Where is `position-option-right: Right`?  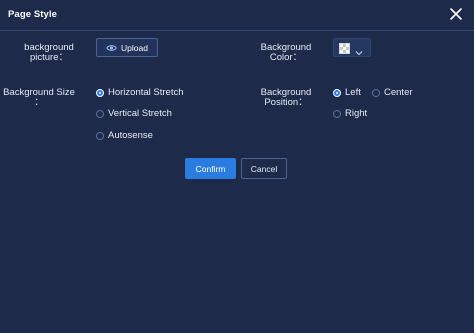 position-option-right: Right is located at coordinates (350, 113).